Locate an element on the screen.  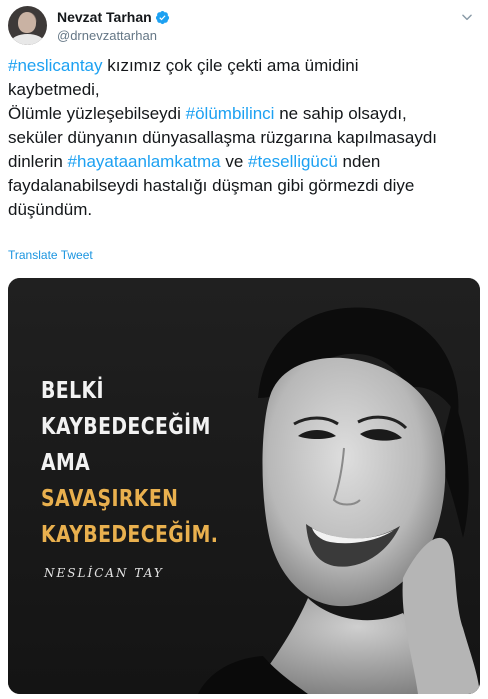
quote-line-4: SAVAŞIRKEN is located at coordinates (110, 499).